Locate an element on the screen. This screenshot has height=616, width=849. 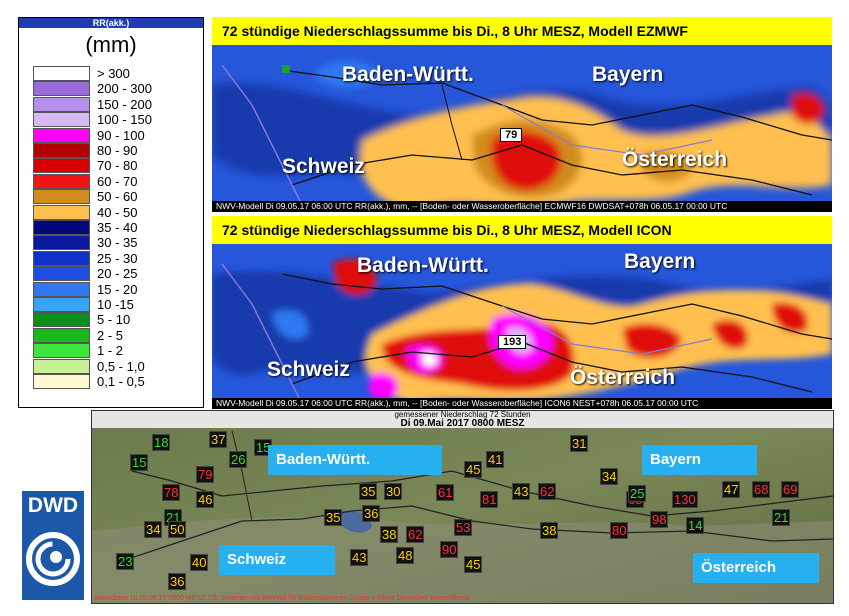
station-value: 90 is located at coordinates (449, 549).